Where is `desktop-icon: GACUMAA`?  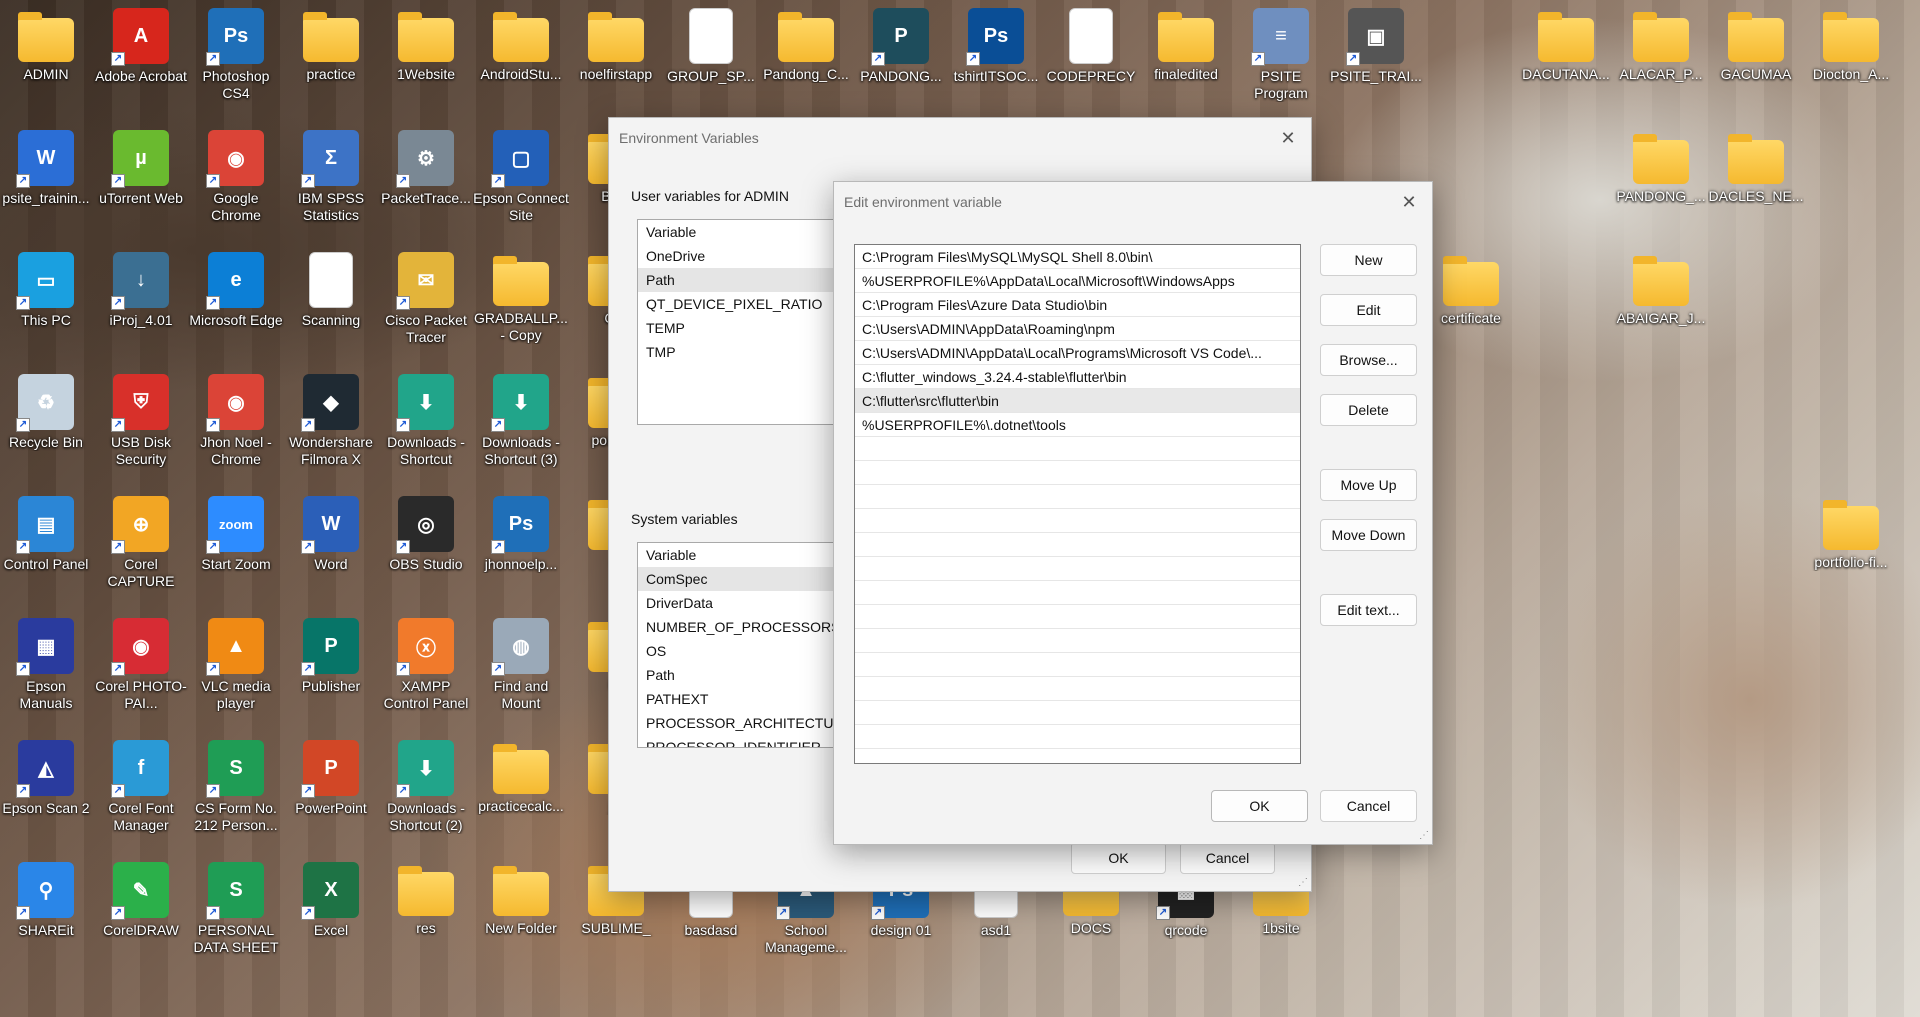
desktop-icon: GACUMAA is located at coordinates (1756, 54).